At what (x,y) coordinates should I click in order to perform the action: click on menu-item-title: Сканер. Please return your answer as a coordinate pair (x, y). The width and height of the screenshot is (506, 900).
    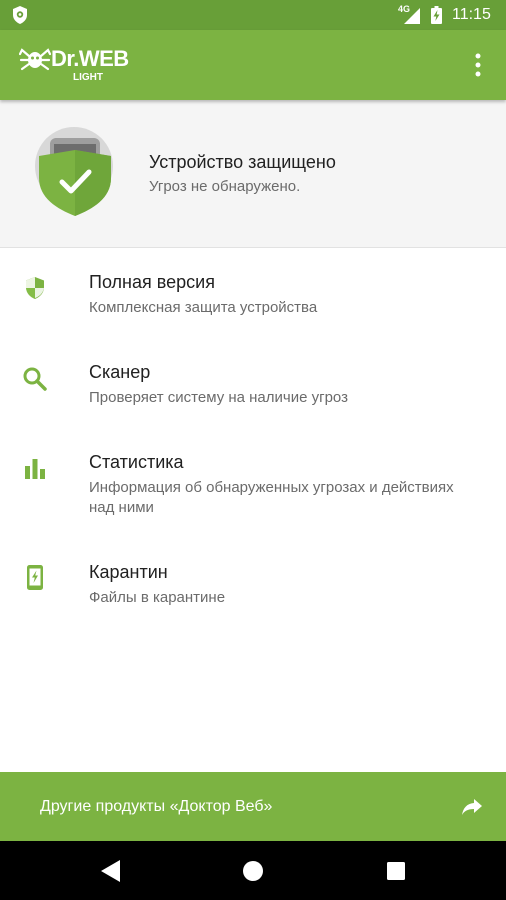
    Looking at the image, I should click on (120, 372).